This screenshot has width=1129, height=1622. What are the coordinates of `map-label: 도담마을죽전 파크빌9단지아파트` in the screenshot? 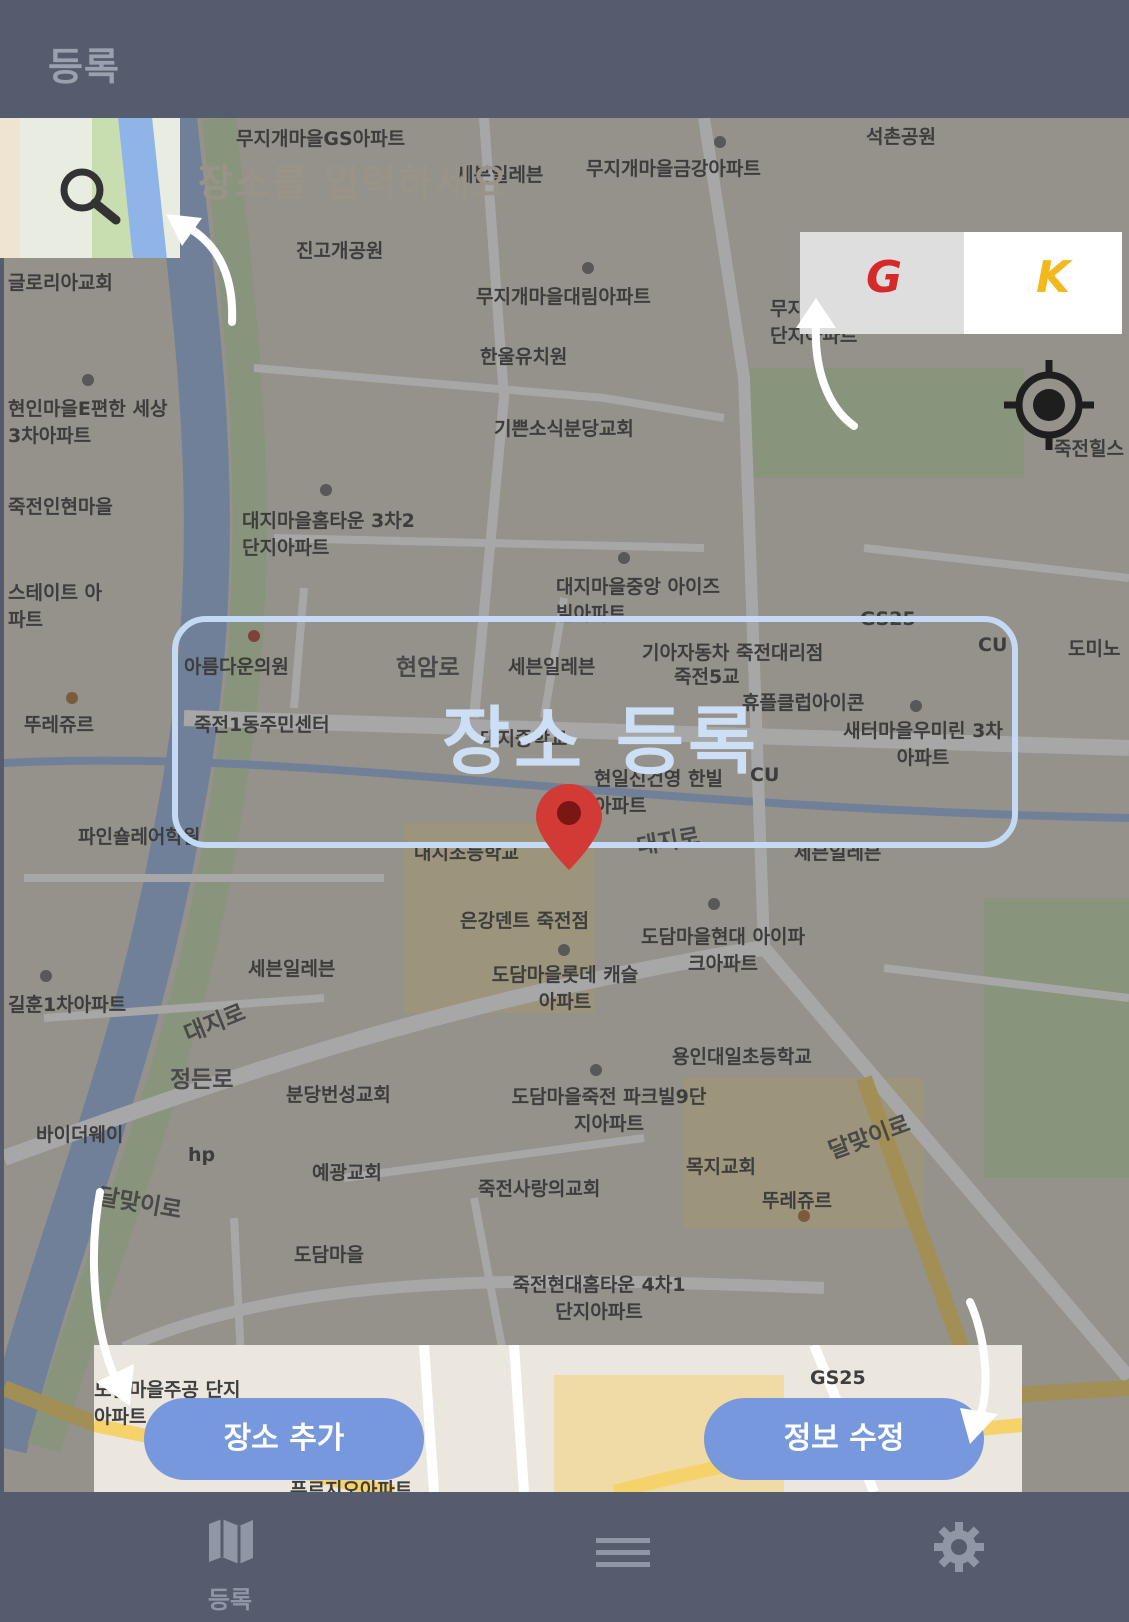 It's located at (609, 1110).